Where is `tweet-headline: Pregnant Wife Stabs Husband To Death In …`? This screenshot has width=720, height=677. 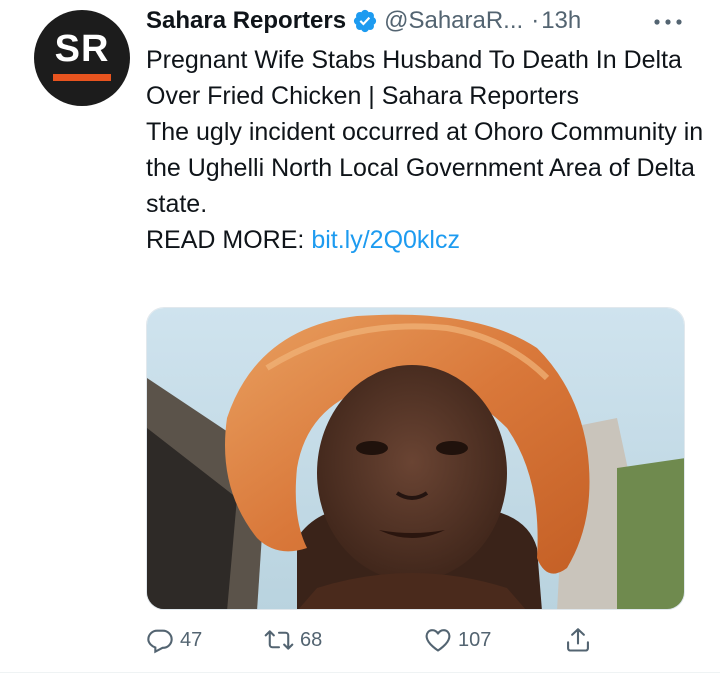 tweet-headline: Pregnant Wife Stabs Husband To Death In … is located at coordinates (414, 78).